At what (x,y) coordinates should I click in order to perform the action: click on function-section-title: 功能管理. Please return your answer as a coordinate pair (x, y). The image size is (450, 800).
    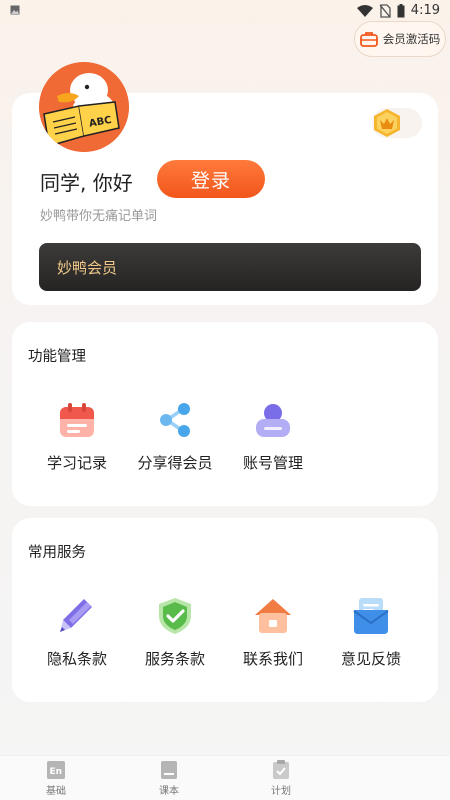
    Looking at the image, I should click on (57, 357).